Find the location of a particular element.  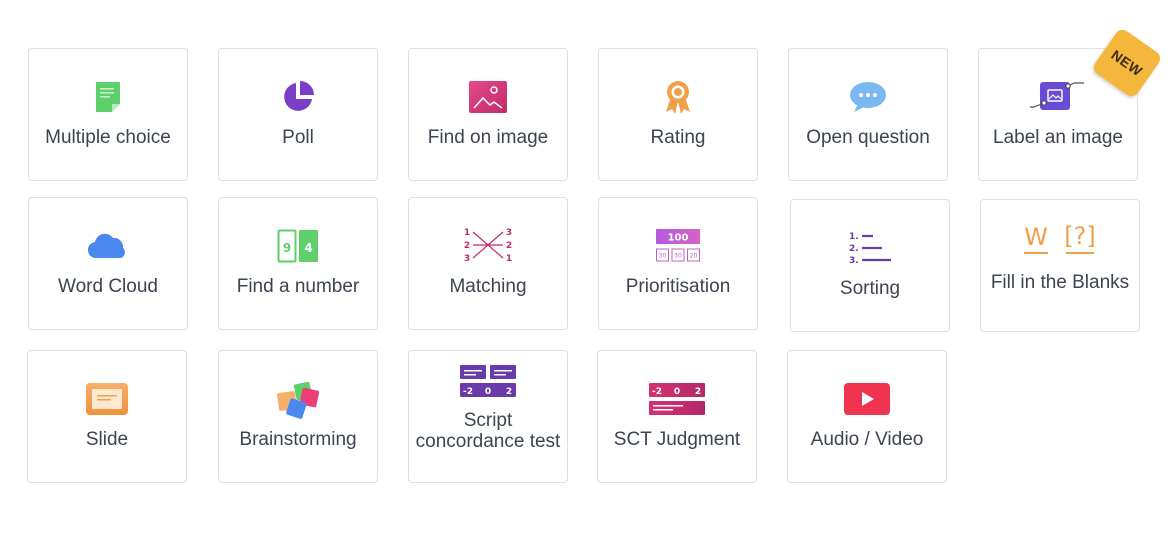

tile-sorting: 1. 2. 3. Sorting is located at coordinates (870, 265).